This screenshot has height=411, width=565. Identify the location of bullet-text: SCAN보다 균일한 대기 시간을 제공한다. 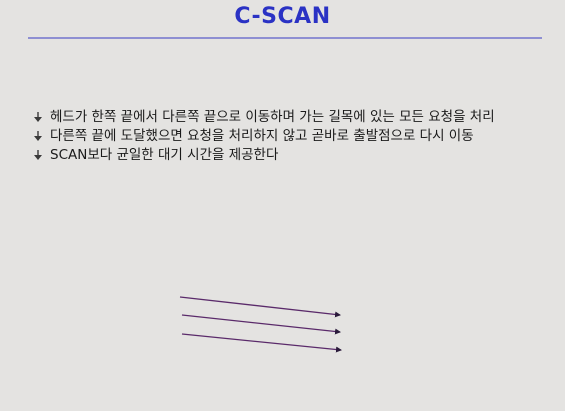
(164, 155).